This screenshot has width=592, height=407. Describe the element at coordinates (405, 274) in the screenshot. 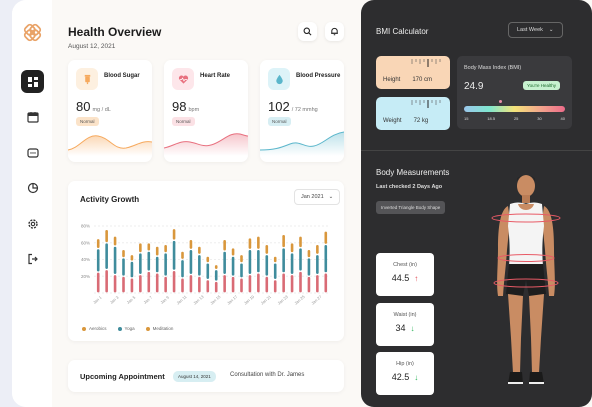

I see `measurement-chest: Chest (in) 44.5 ↑` at that location.